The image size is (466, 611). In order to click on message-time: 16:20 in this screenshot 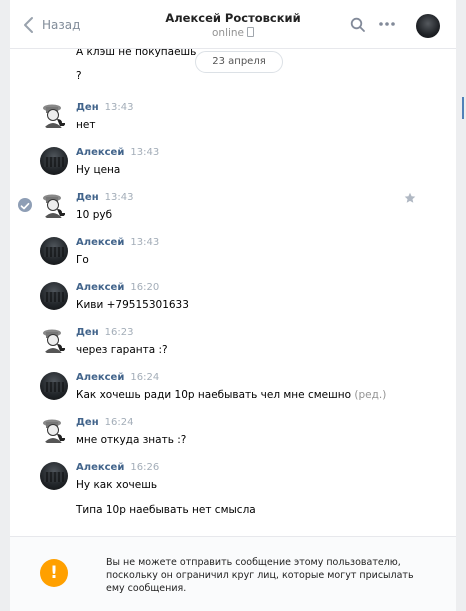, I will do `click(145, 287)`.